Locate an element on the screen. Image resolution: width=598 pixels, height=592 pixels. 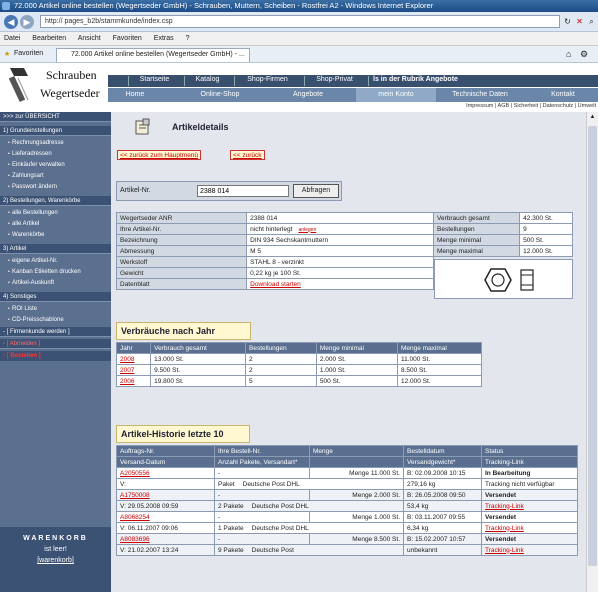
sidebar-abmelden: - [ Abmelden ] is located at coordinates (55, 344).